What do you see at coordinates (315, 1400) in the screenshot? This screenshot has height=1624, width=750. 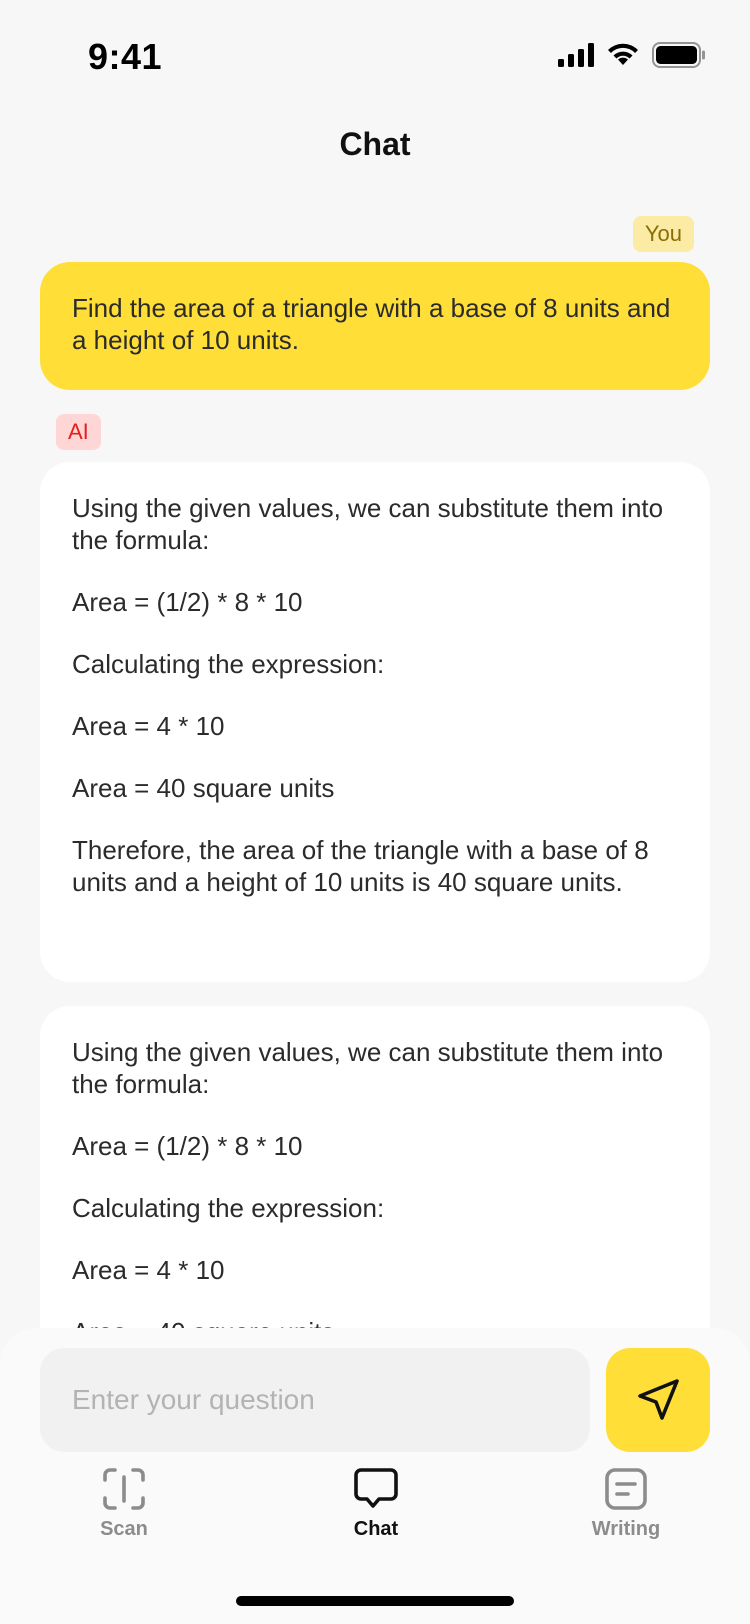 I see `question-input` at bounding box center [315, 1400].